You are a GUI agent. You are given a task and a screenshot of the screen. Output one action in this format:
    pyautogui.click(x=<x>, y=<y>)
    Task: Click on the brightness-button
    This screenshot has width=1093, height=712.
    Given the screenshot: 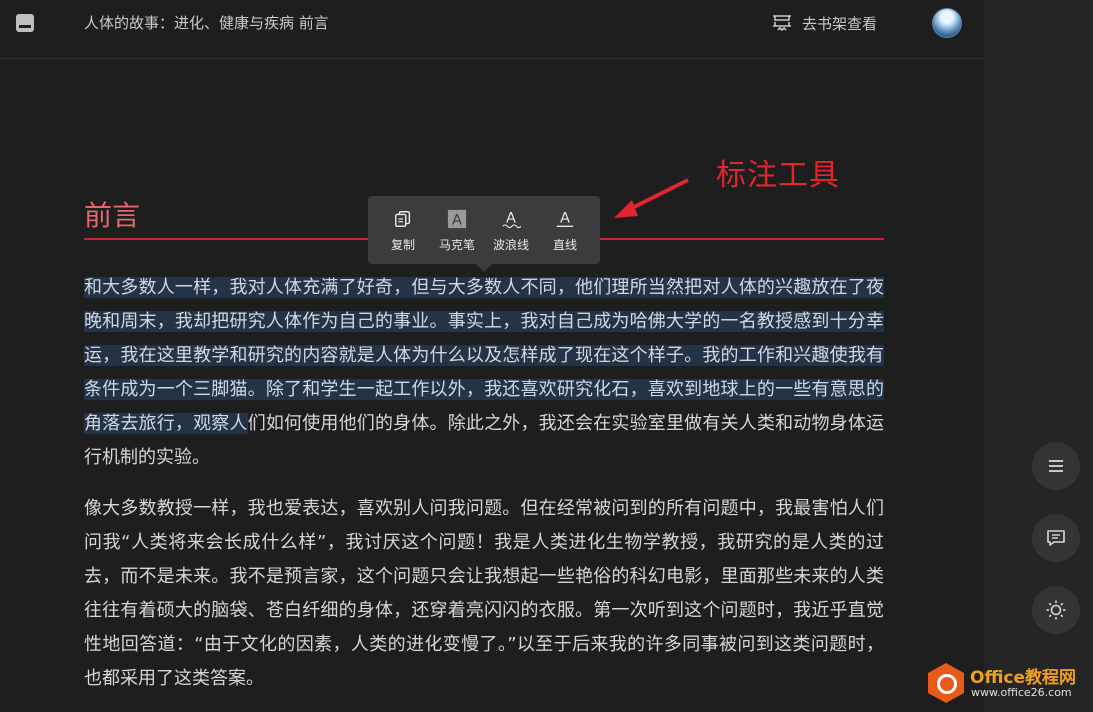 What is the action you would take?
    pyautogui.click(x=1056, y=610)
    